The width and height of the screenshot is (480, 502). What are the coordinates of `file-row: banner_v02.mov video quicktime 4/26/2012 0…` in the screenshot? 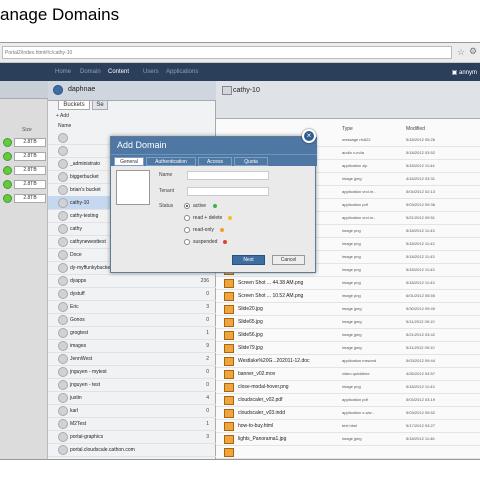 It's located at (348, 374).